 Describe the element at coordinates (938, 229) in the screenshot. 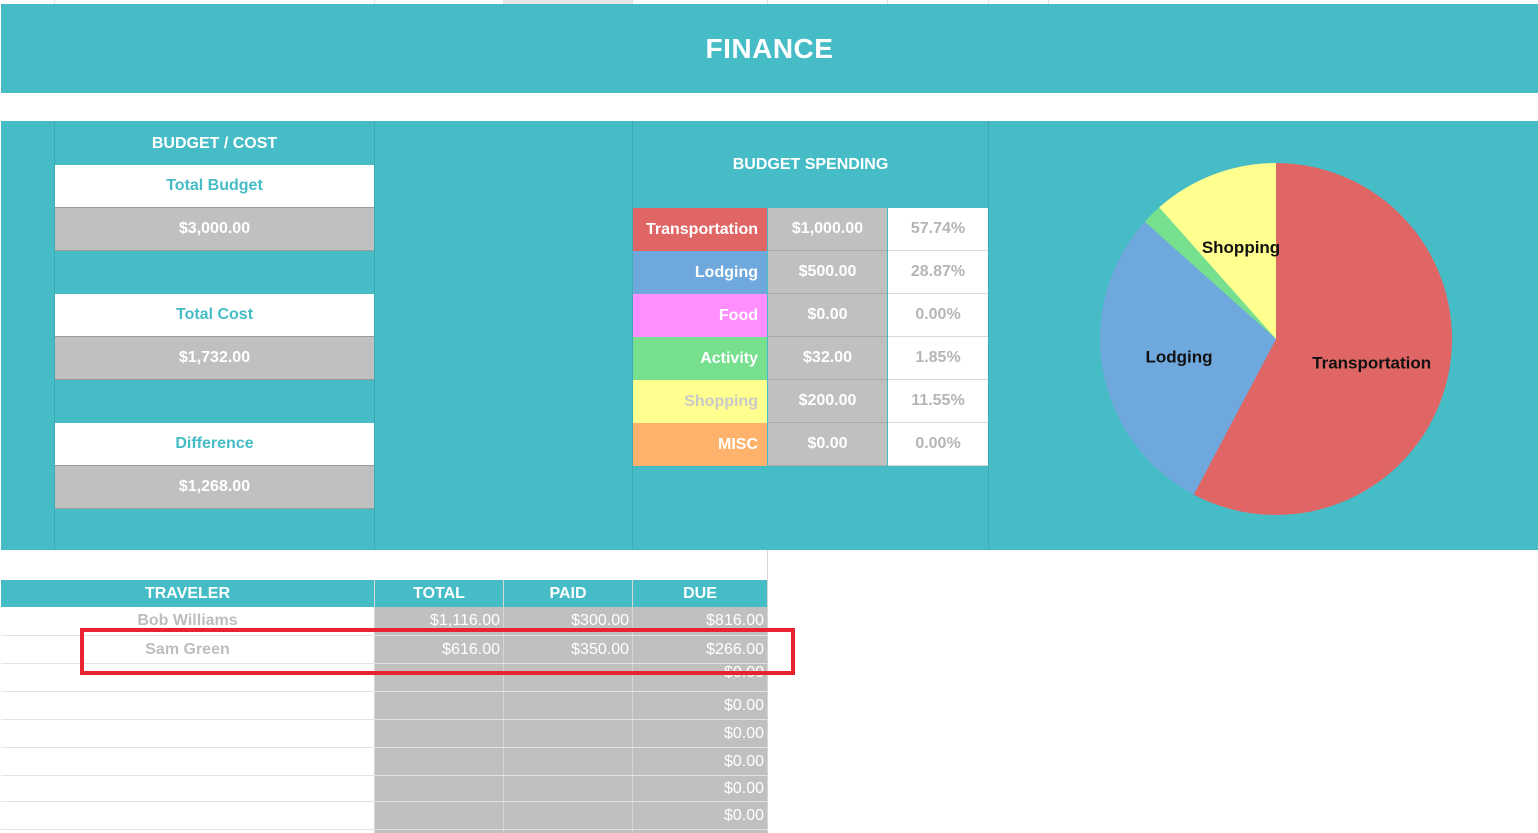

I see `percent-cell: 57.74%` at that location.